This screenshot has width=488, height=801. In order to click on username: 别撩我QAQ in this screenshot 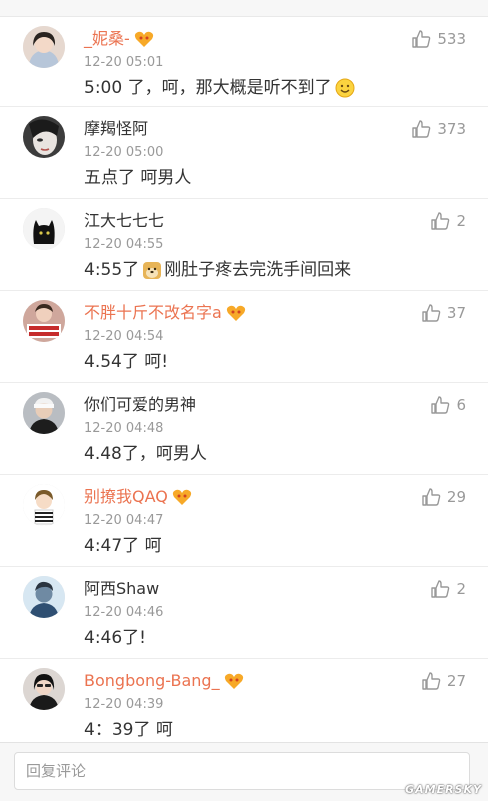, I will do `click(138, 497)`.